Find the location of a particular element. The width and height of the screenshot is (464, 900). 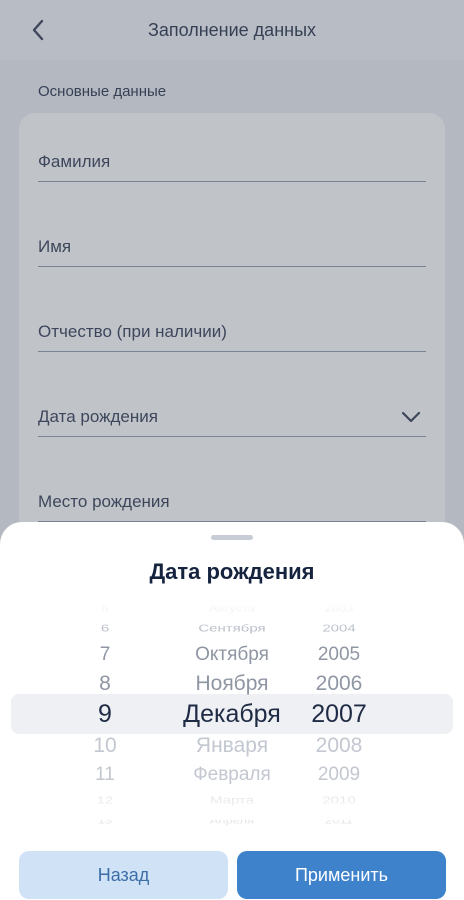

back-sheet-button: Назад is located at coordinates (123, 875).